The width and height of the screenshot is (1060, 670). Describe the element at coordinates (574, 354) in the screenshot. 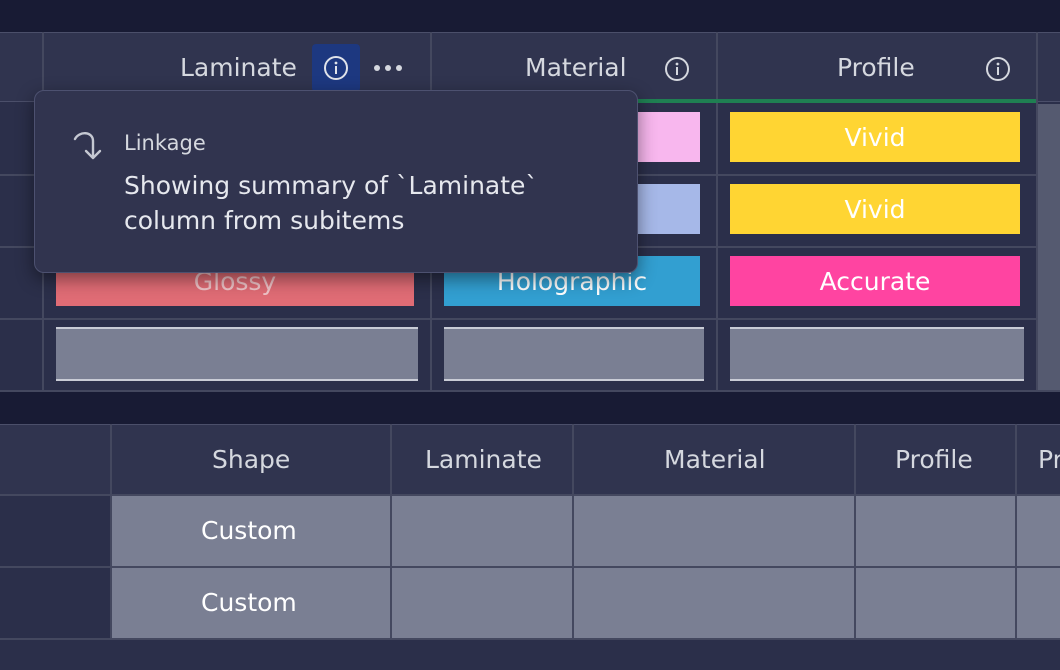

I see `material-summary-bar` at that location.